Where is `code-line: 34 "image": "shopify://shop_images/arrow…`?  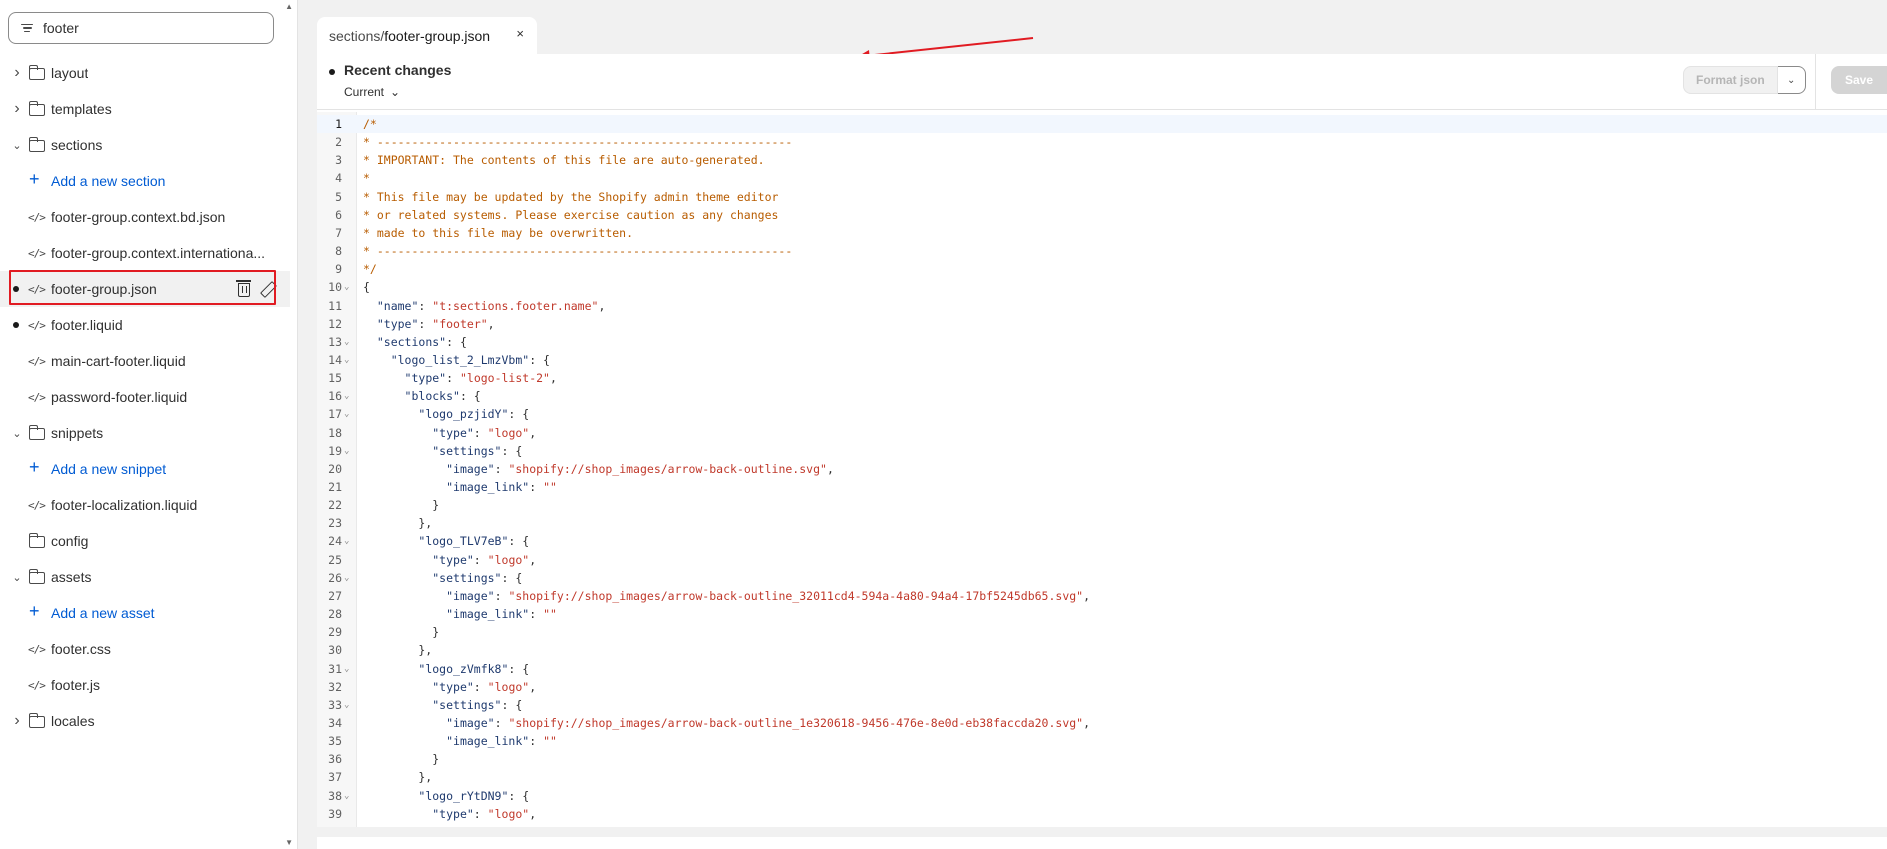 code-line: 34 "image": "shopify://shop_images/arrow… is located at coordinates (1102, 723).